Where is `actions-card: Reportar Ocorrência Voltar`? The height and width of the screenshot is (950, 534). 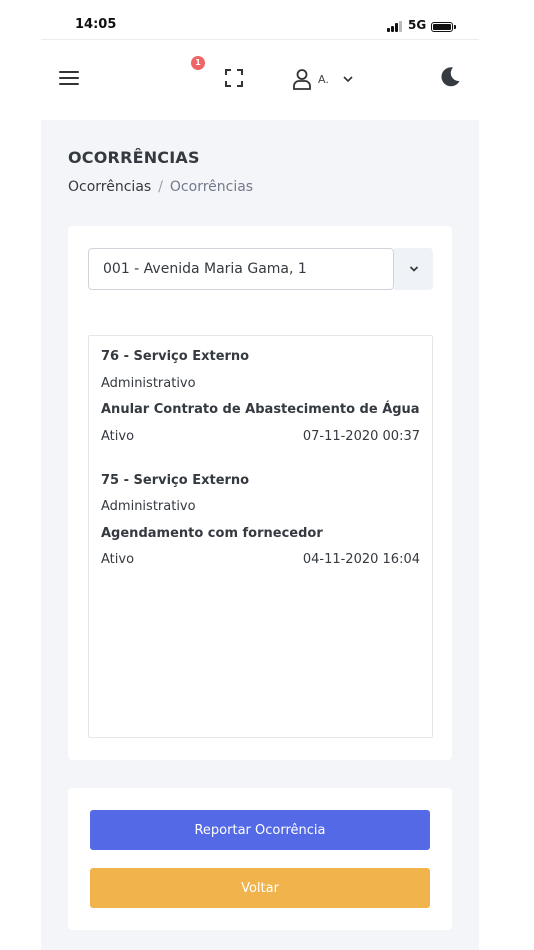 actions-card: Reportar Ocorrência Voltar is located at coordinates (260, 859).